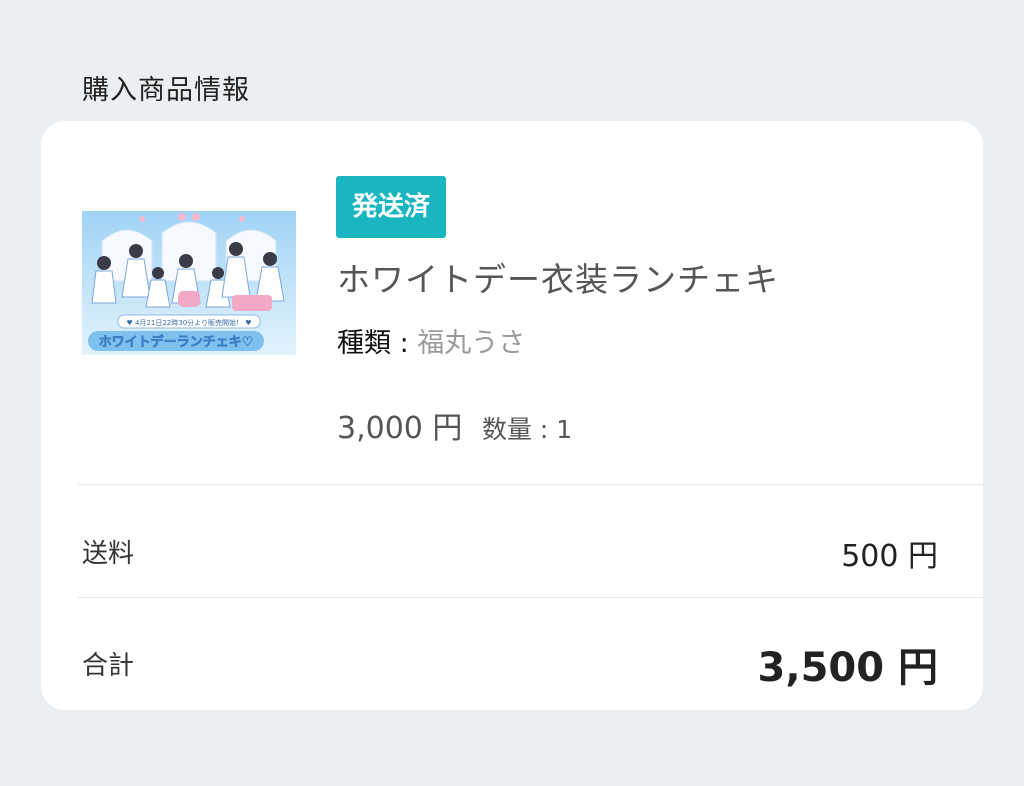  I want to click on section-title: 購入商品情報, so click(166, 90).